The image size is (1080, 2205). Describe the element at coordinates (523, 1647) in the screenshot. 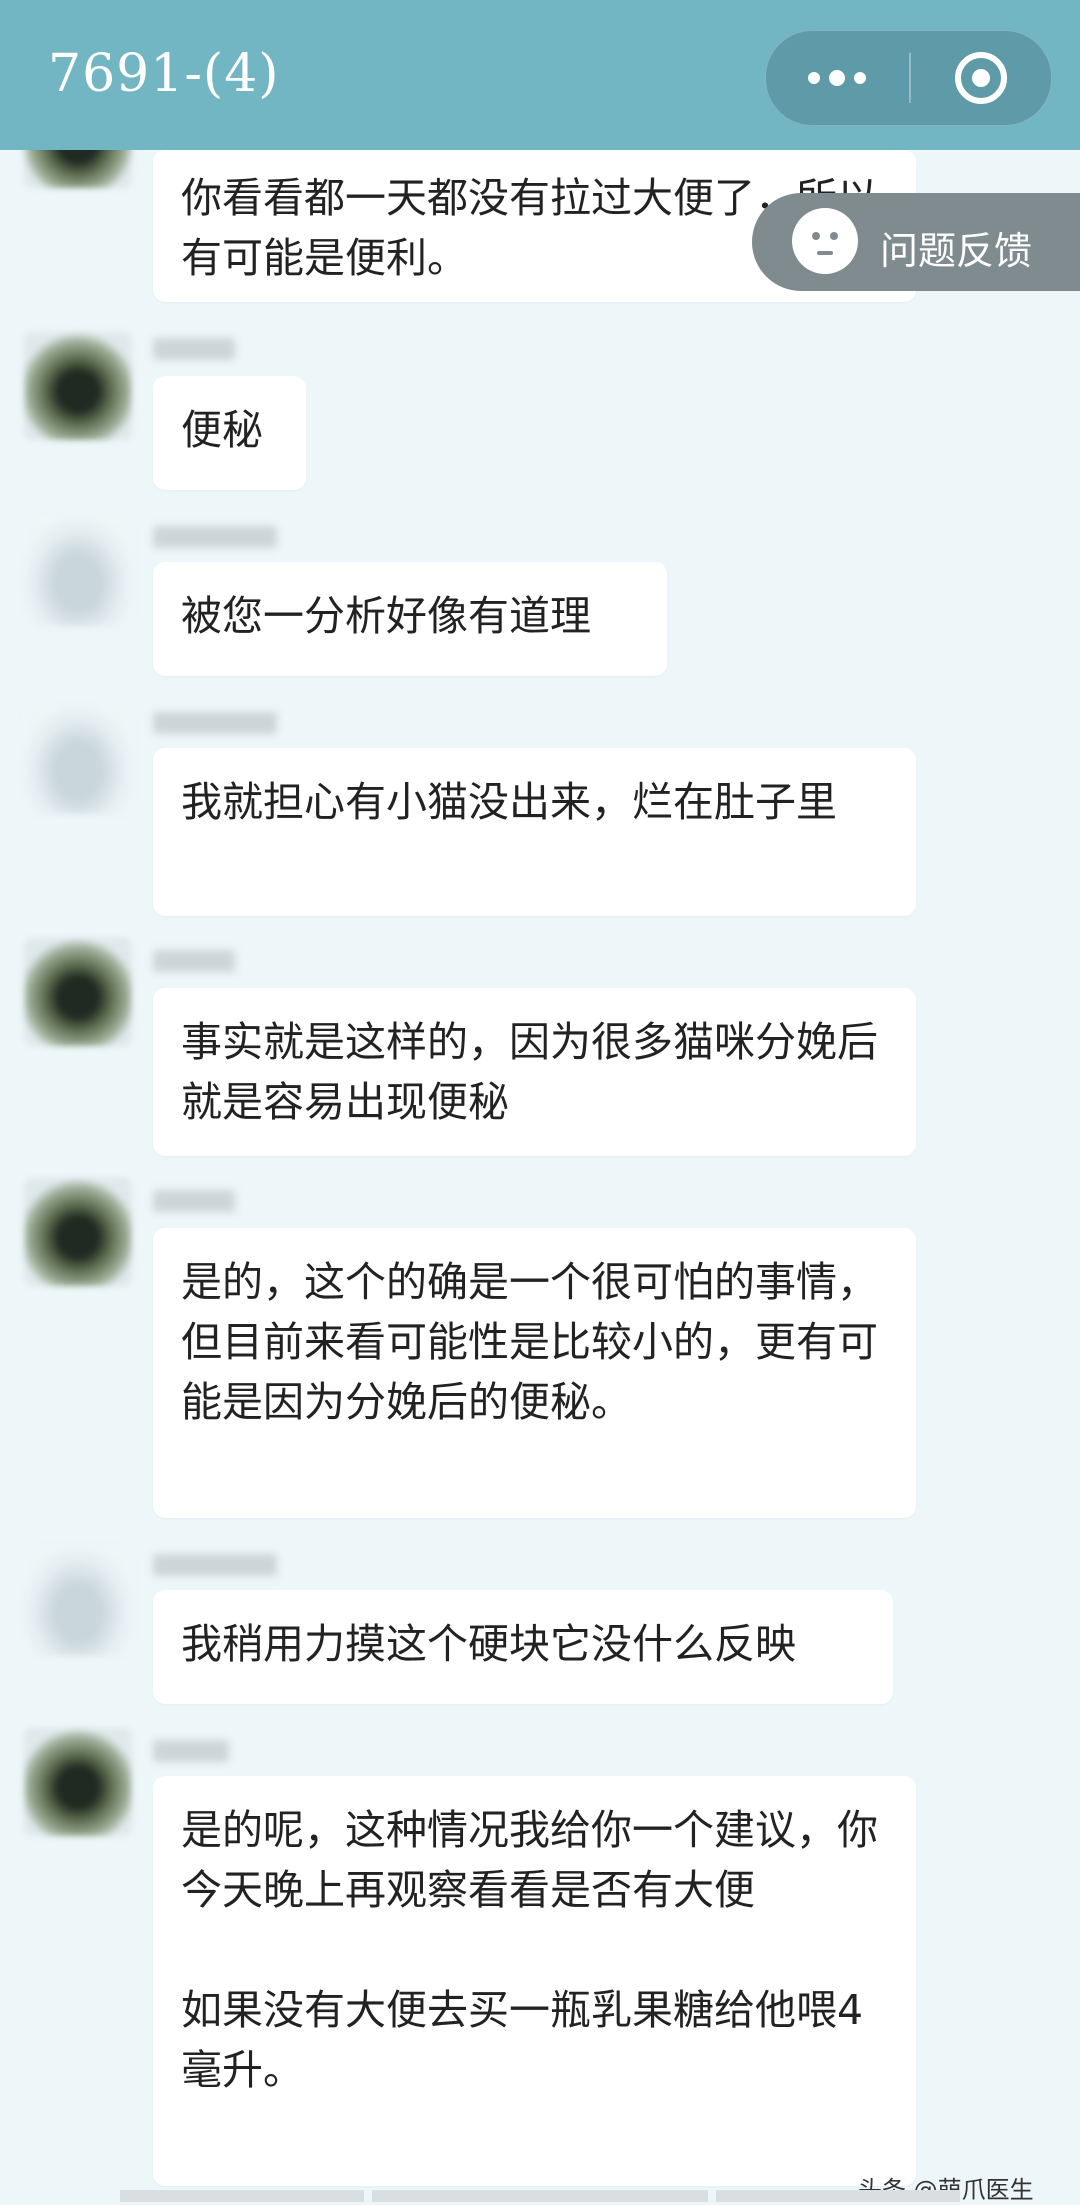

I see `message-bubble: 我稍用力摸这个硬块它没什么反映` at that location.